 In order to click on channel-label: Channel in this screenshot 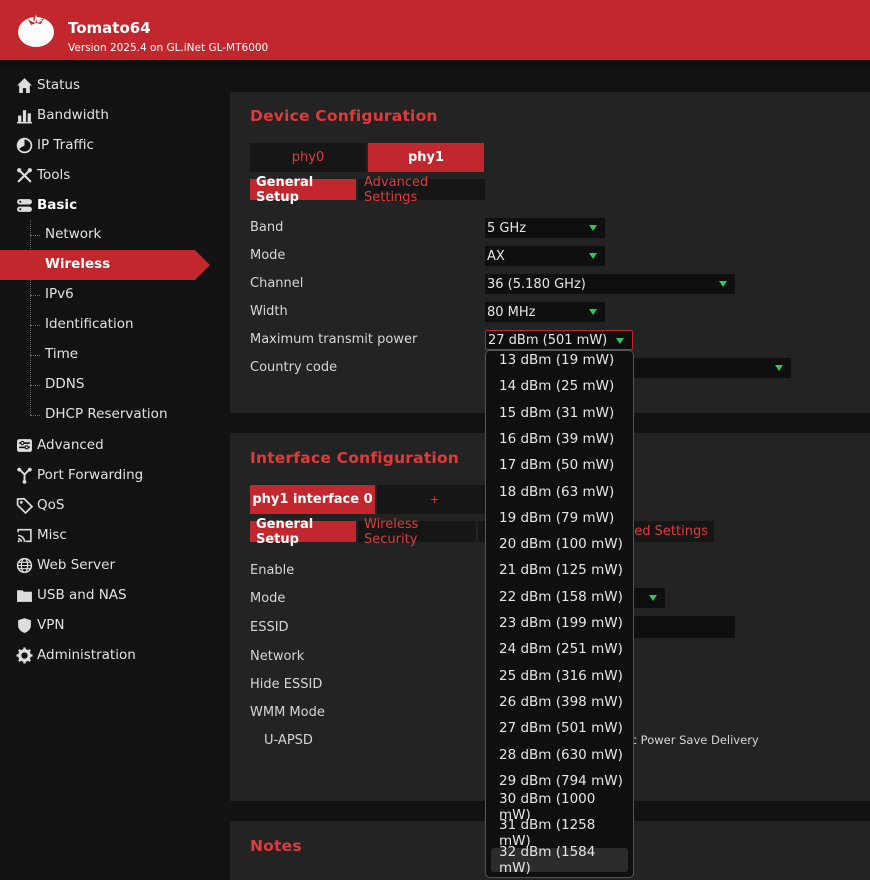, I will do `click(277, 283)`.